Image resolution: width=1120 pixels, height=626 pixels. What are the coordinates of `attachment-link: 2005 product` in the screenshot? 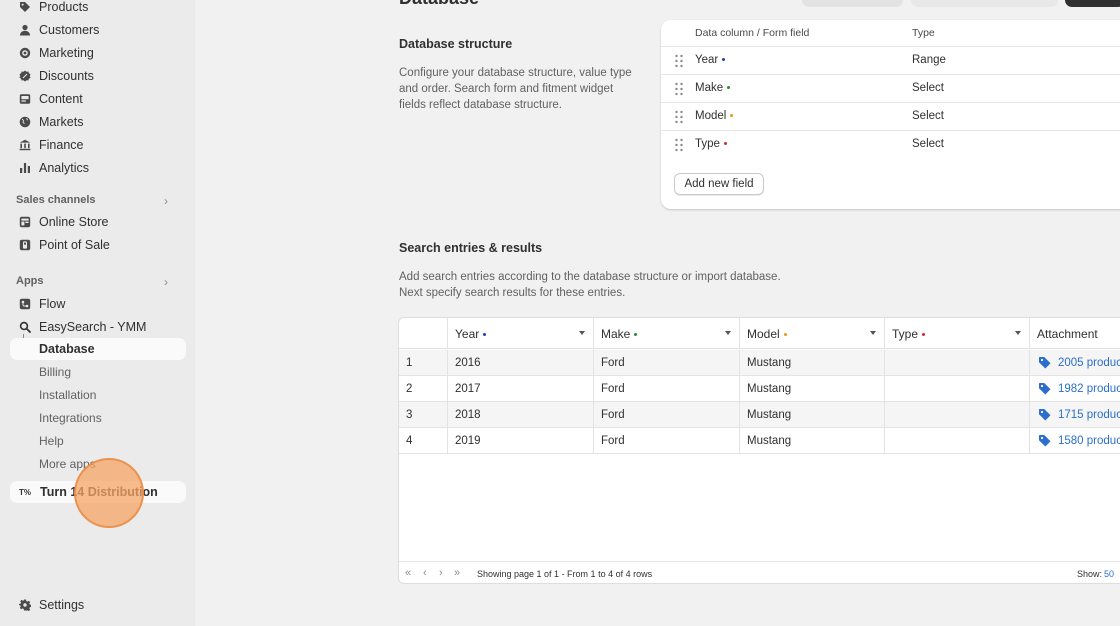 It's located at (1089, 363).